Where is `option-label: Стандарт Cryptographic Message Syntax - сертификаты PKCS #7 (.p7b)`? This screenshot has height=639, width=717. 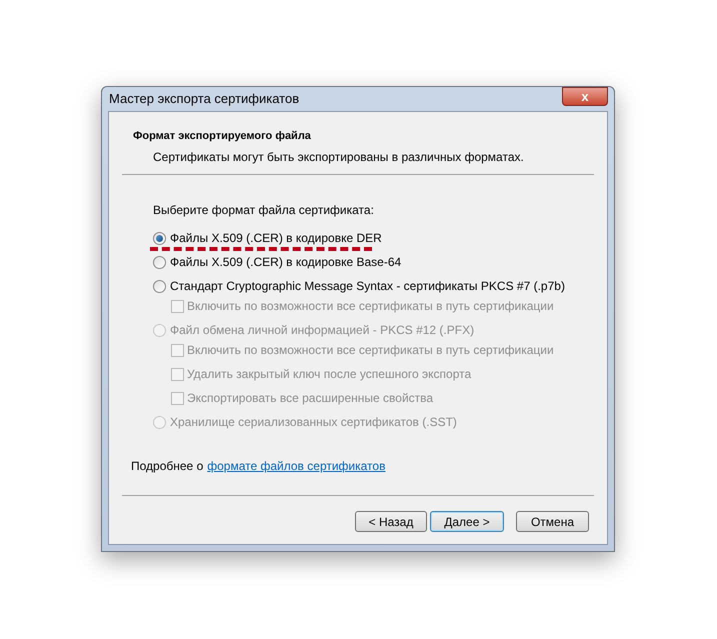 option-label: Стандарт Cryptographic Message Syntax - сертификаты PKCS #7 (.p7b) is located at coordinates (367, 286).